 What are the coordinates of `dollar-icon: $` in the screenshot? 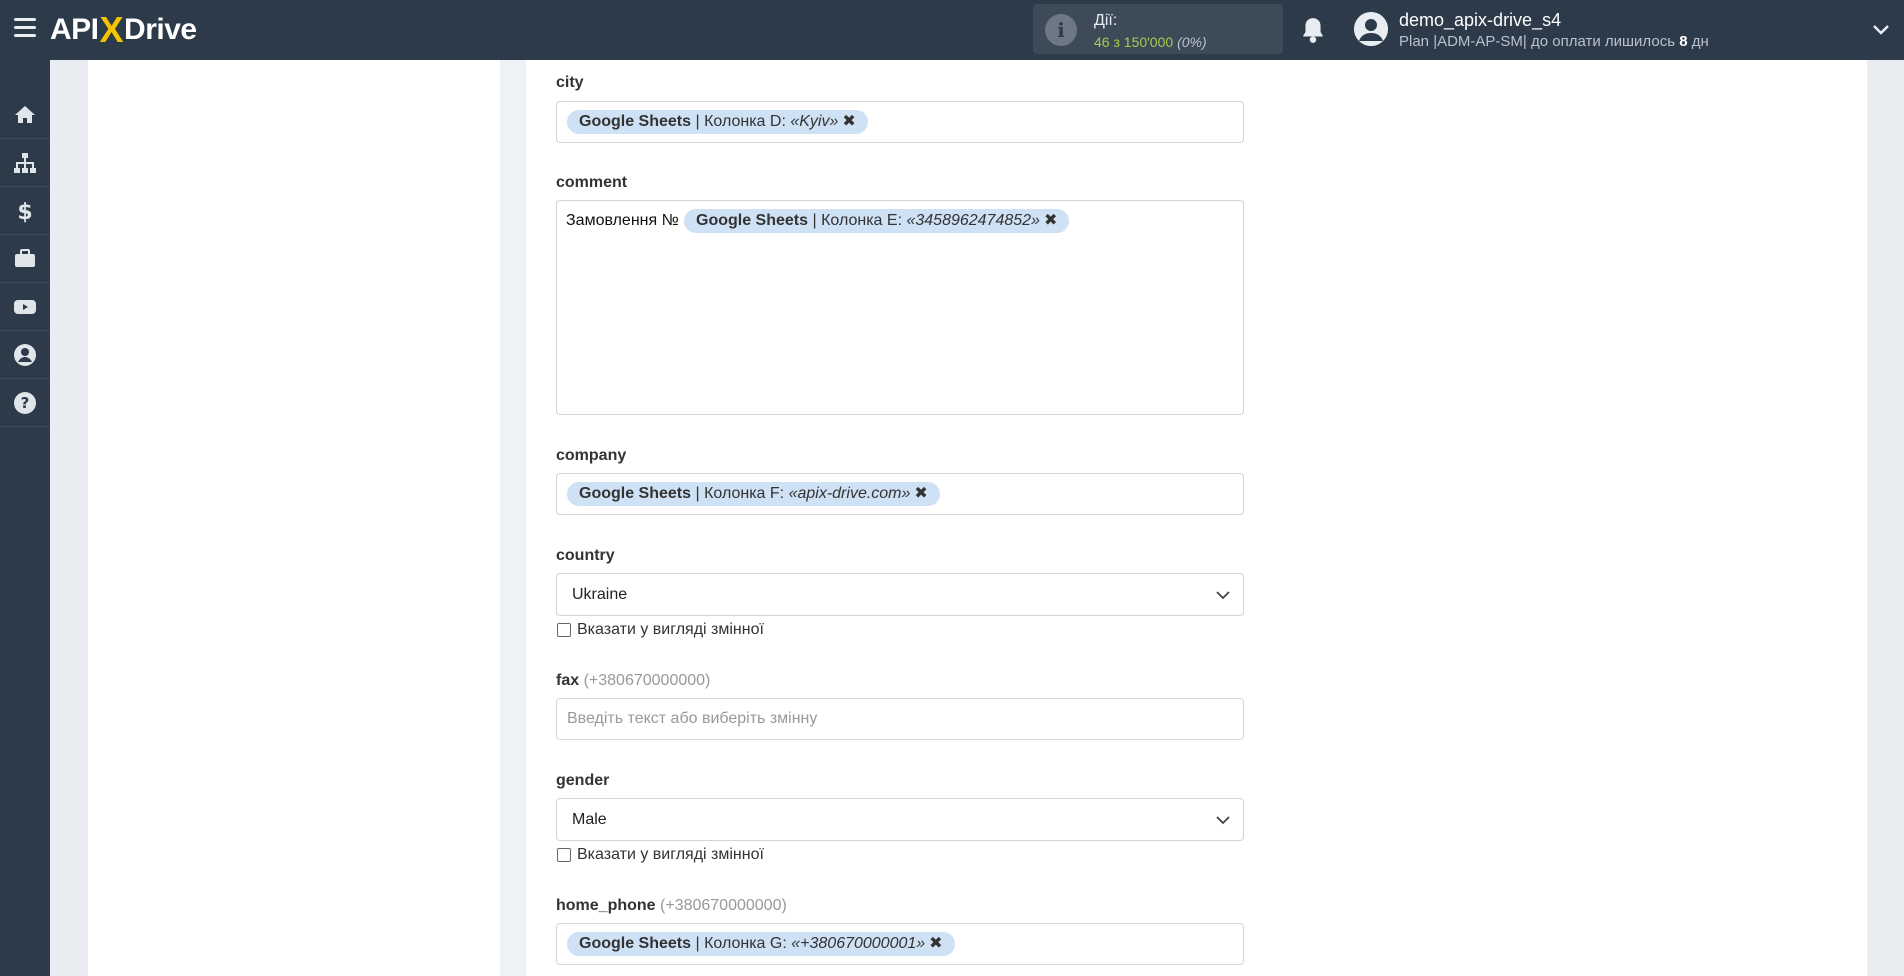 It's located at (24, 211).